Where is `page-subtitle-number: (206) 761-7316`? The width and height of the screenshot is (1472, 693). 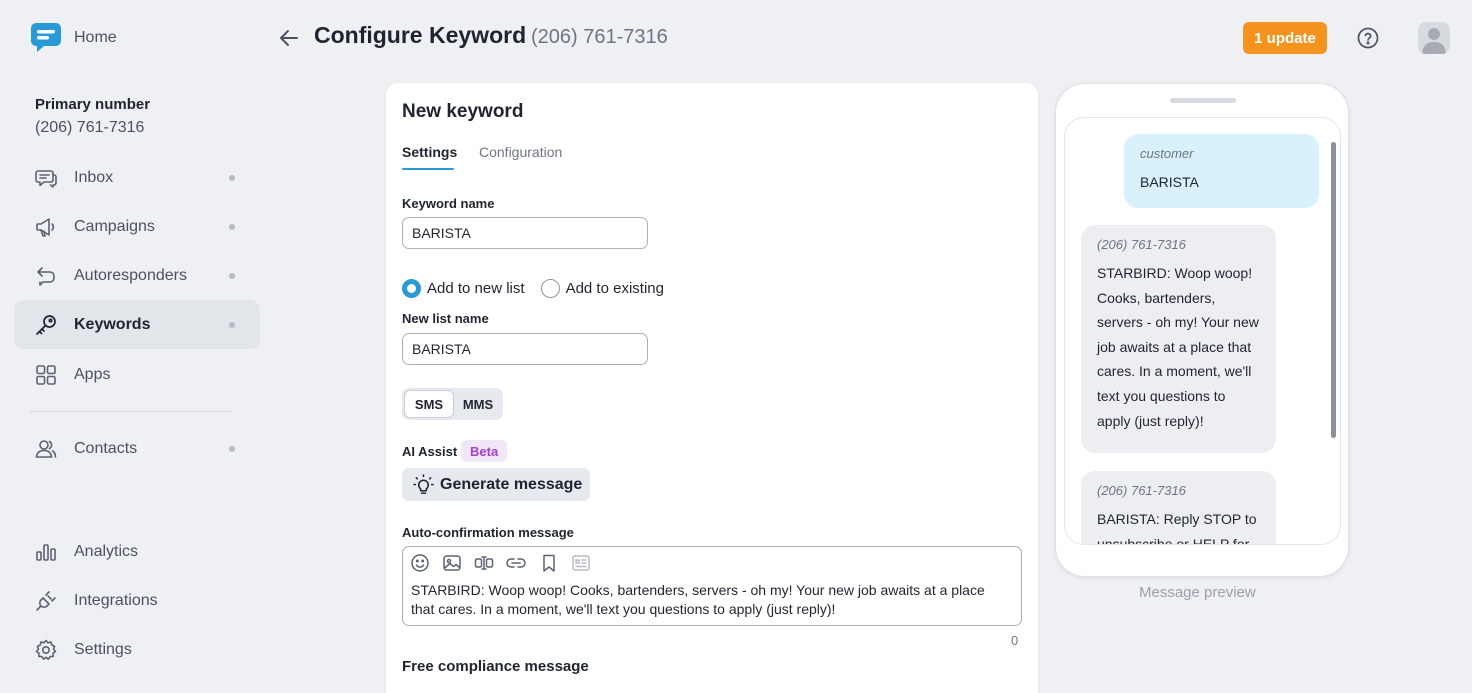
page-subtitle-number: (206) 761-7316 is located at coordinates (599, 37).